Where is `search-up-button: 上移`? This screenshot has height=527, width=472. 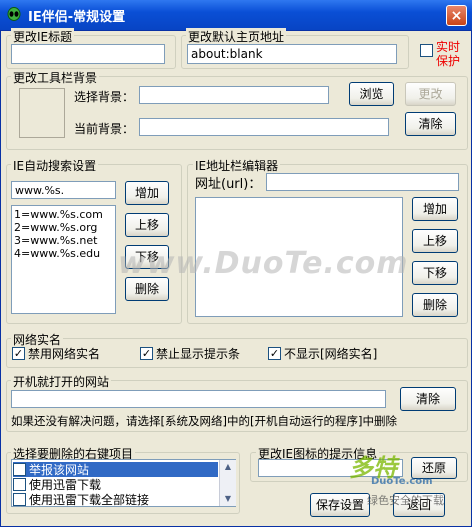 search-up-button: 上移 is located at coordinates (147, 225).